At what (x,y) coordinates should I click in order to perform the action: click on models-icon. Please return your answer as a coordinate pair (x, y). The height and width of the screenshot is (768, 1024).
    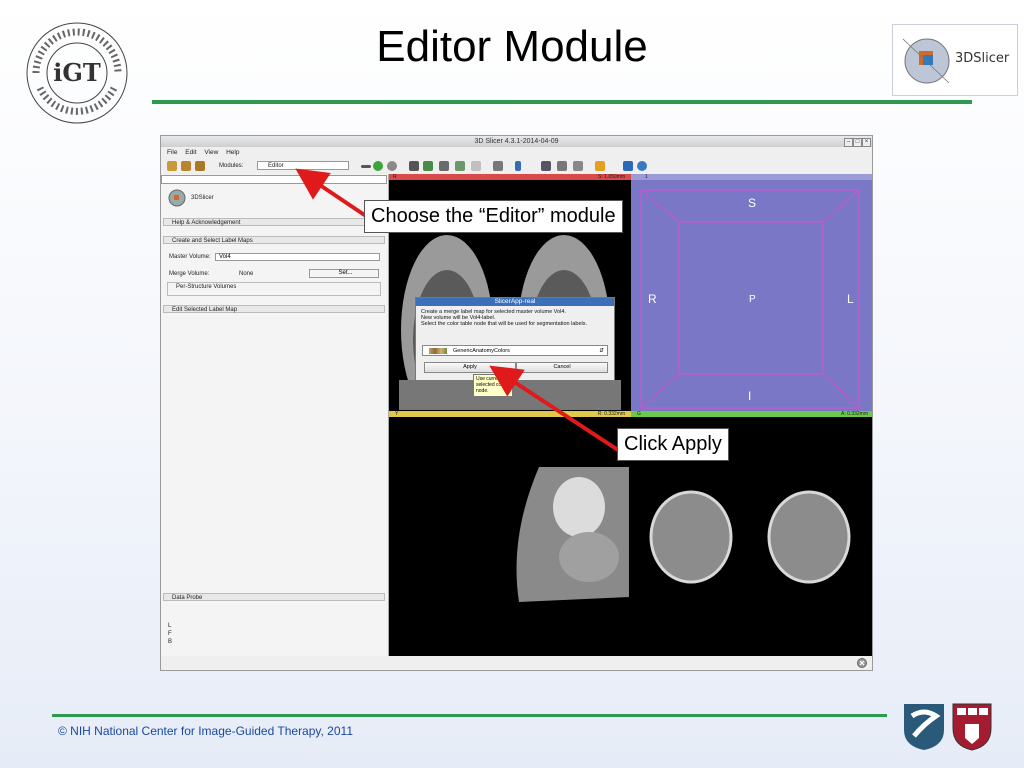
    Looking at the image, I should click on (428, 166).